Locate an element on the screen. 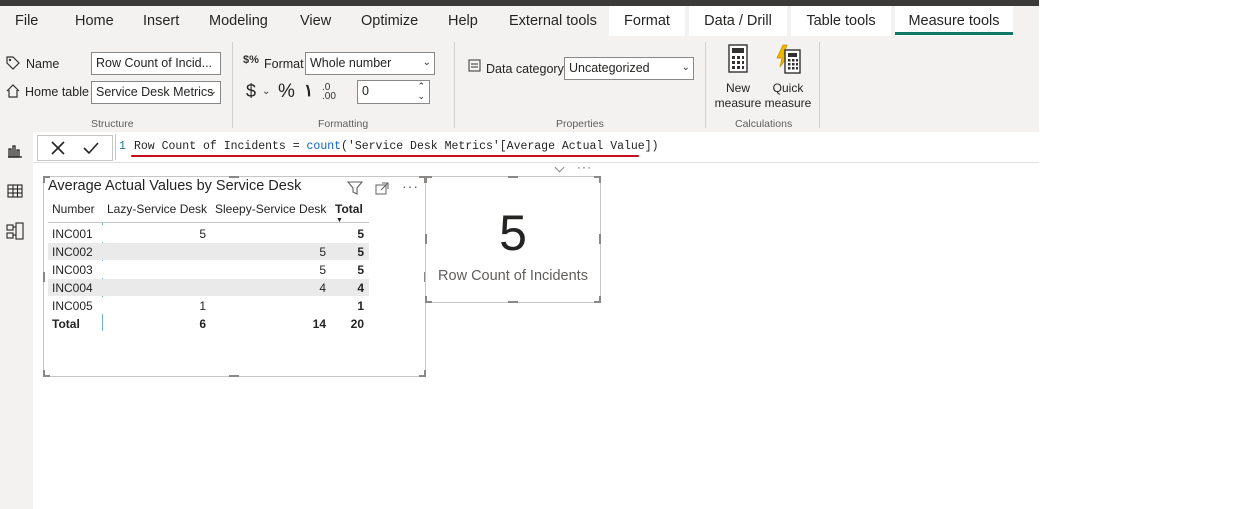 The image size is (1259, 509). tab-insert: Insert is located at coordinates (161, 21).